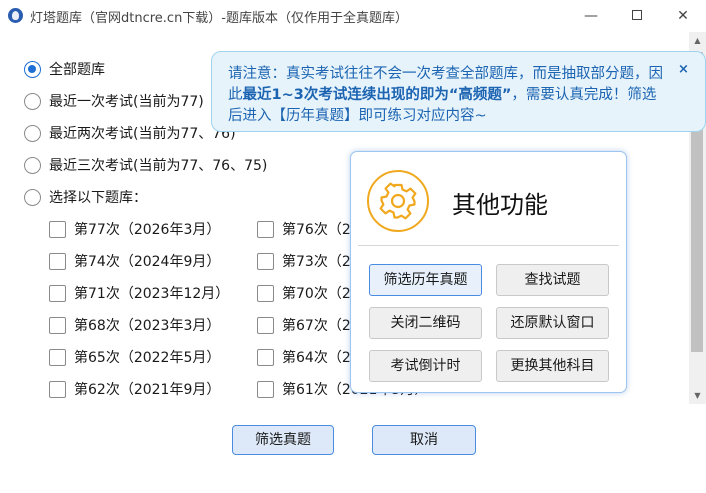 The width and height of the screenshot is (706, 493). I want to click on filter-button: 筛选真题, so click(283, 440).